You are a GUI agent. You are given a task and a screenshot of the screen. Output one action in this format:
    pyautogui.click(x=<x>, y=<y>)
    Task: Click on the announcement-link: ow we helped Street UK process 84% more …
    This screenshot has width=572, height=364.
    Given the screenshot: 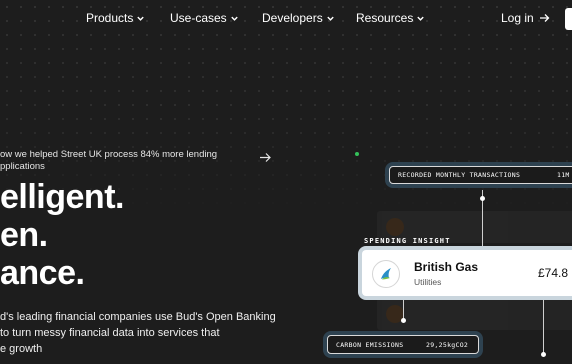 What is the action you would take?
    pyautogui.click(x=120, y=160)
    